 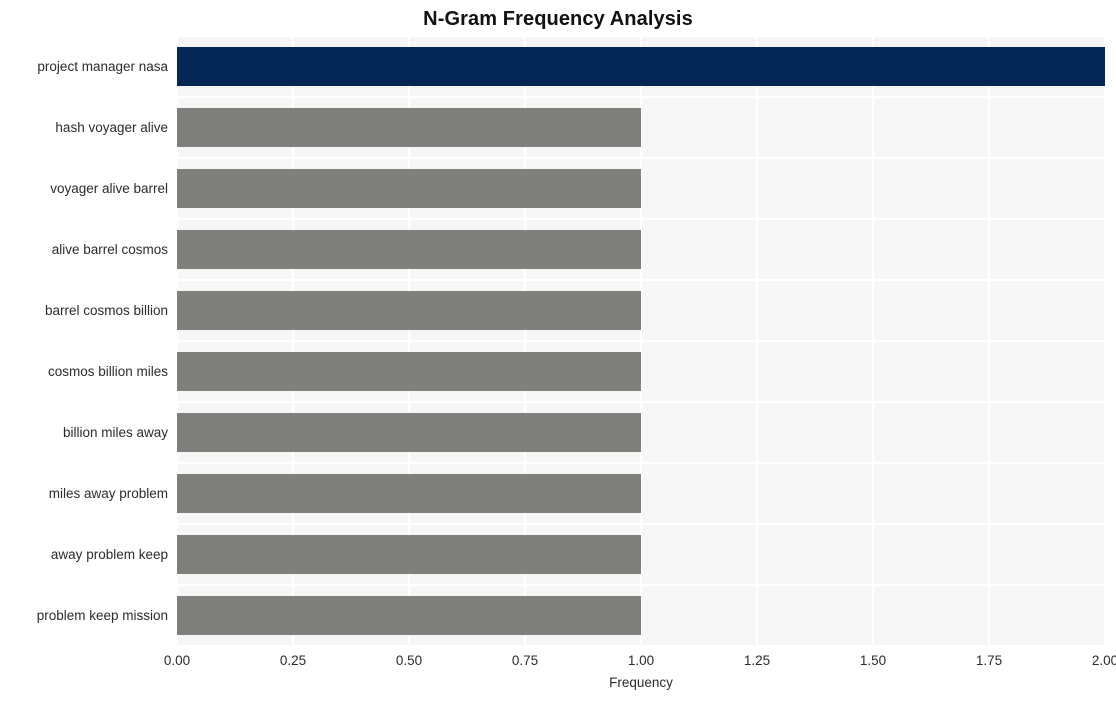 I want to click on chart-title: N-Gram Frequency Analysis, so click(x=558, y=19).